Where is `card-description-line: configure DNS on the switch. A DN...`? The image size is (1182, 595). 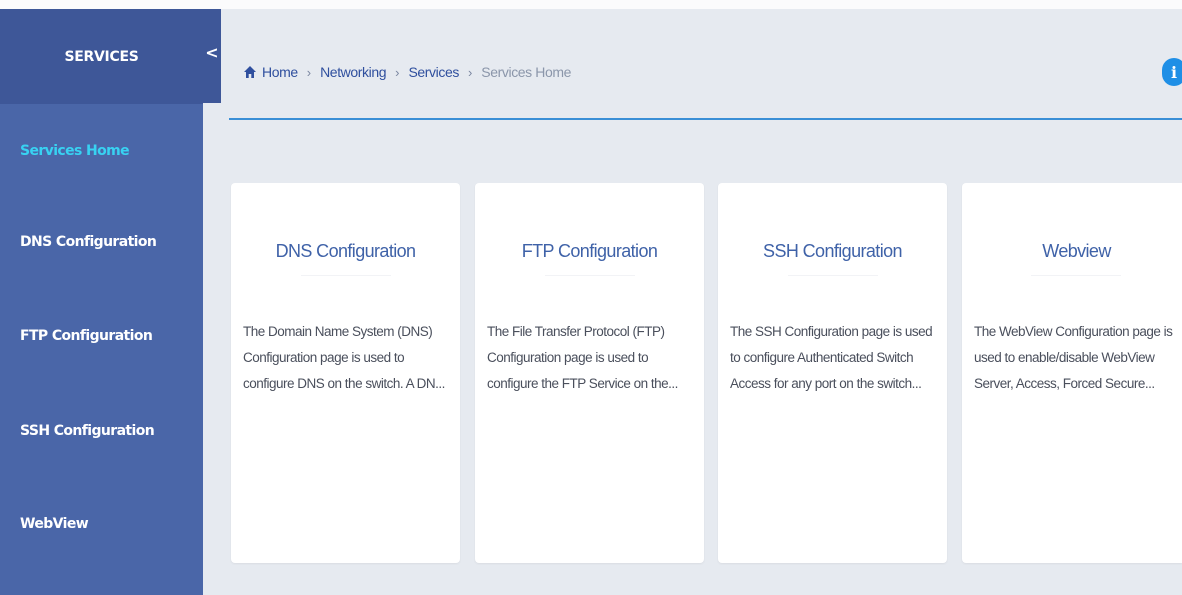
card-description-line: configure DNS on the switch. A DN... is located at coordinates (344, 383).